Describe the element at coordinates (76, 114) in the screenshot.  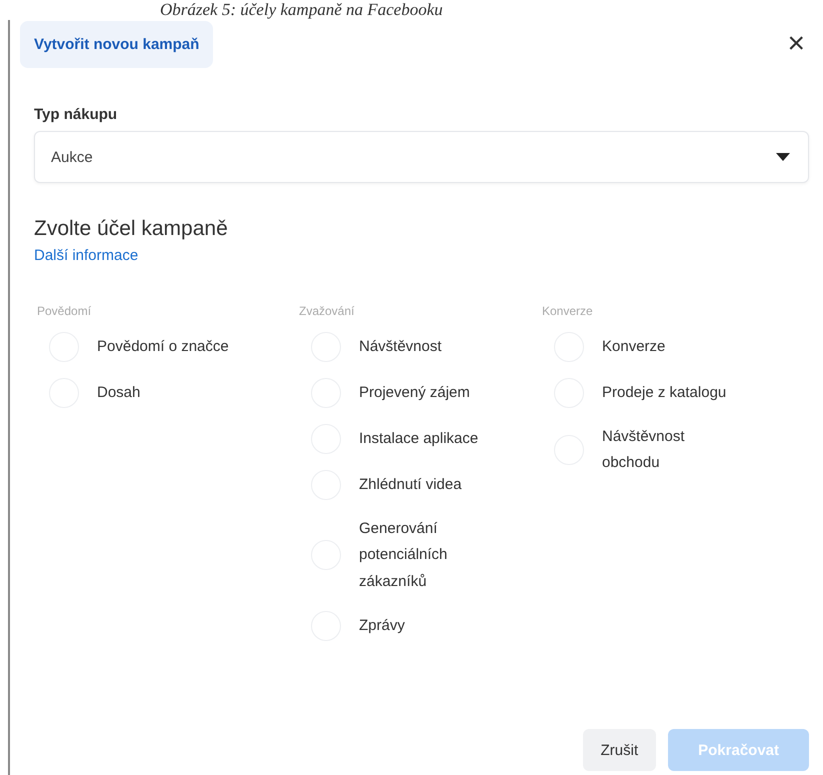
I see `field-label: Typ nákupu` at that location.